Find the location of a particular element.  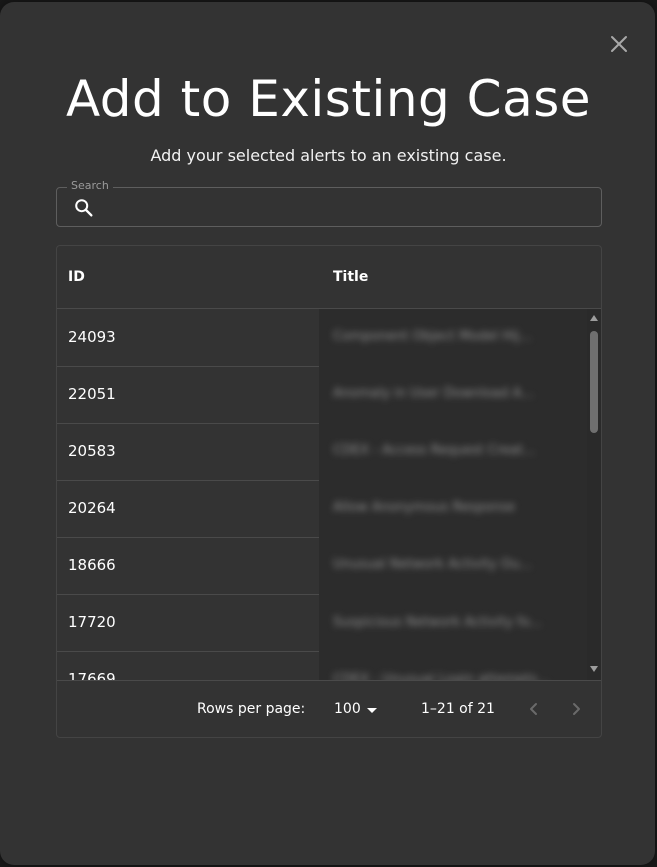

search-icon is located at coordinates (84, 208).